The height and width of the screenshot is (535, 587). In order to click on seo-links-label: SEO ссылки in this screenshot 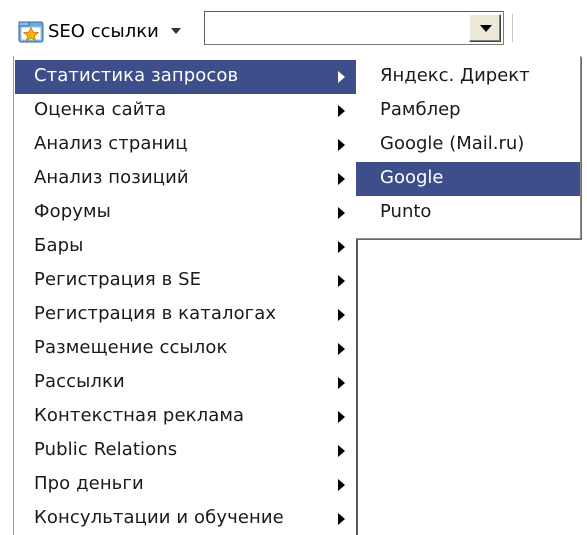, I will do `click(103, 31)`.